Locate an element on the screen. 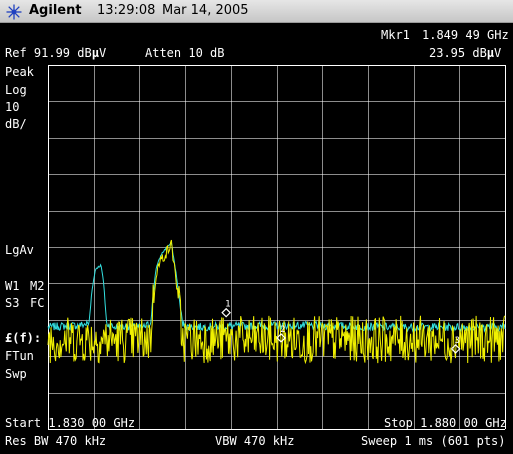  detector-mode: Peak is located at coordinates (19, 72).